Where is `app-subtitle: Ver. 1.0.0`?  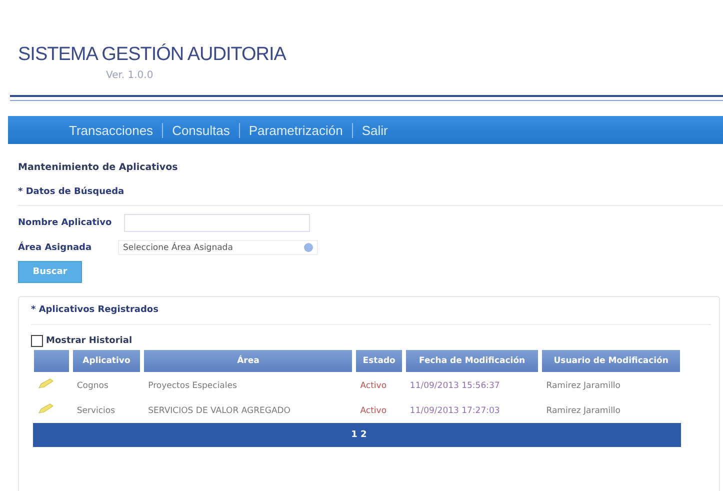
app-subtitle: Ver. 1.0.0 is located at coordinates (130, 75).